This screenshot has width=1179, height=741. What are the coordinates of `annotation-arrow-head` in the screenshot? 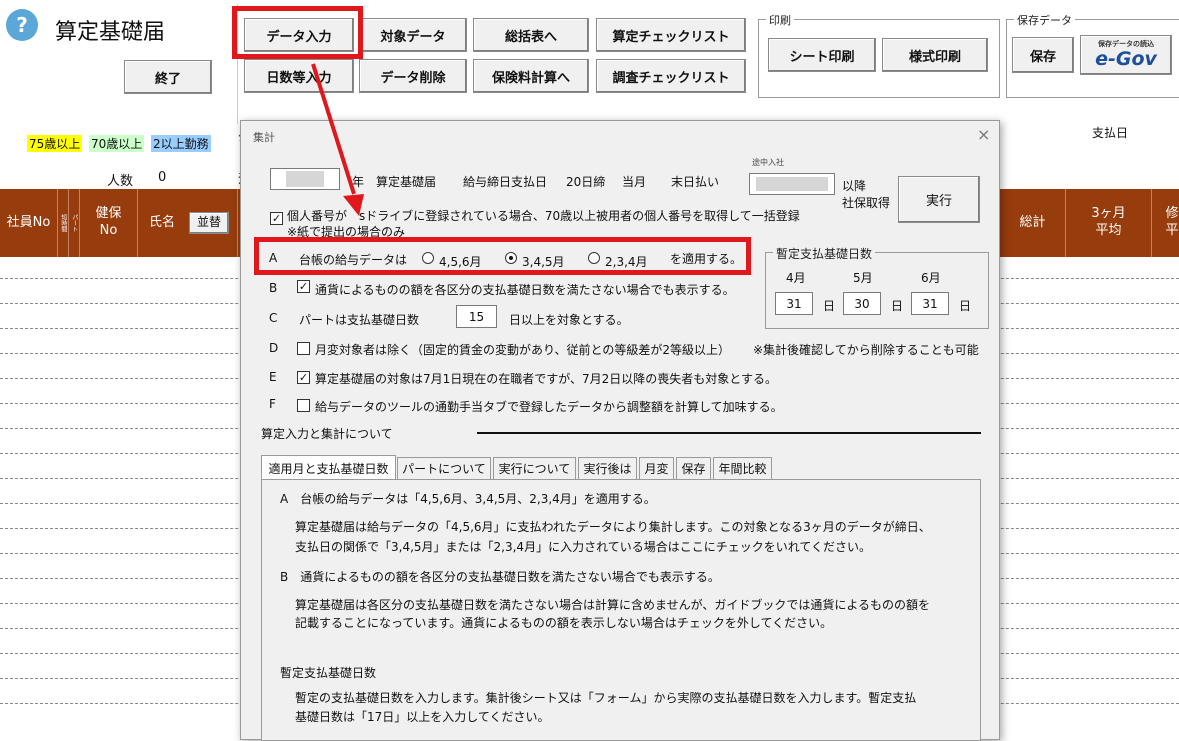 It's located at (353, 205).